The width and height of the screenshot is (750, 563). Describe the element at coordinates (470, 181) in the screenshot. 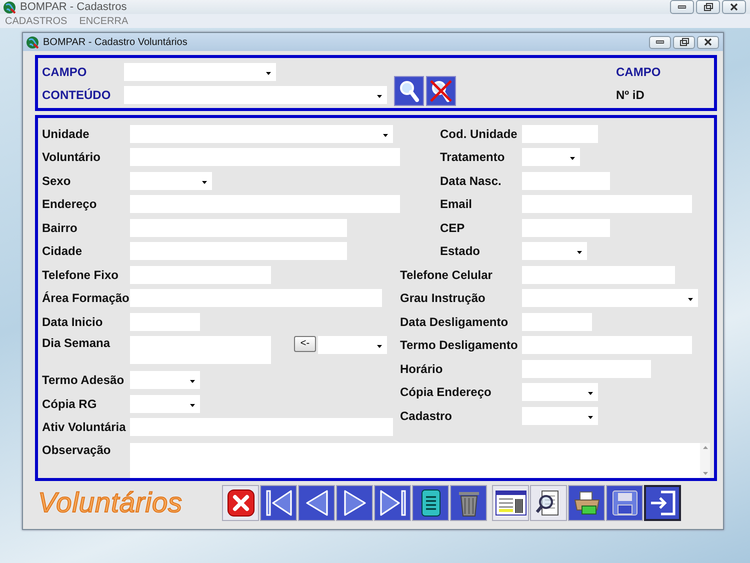

I see `field-label: Data Nasc.` at that location.